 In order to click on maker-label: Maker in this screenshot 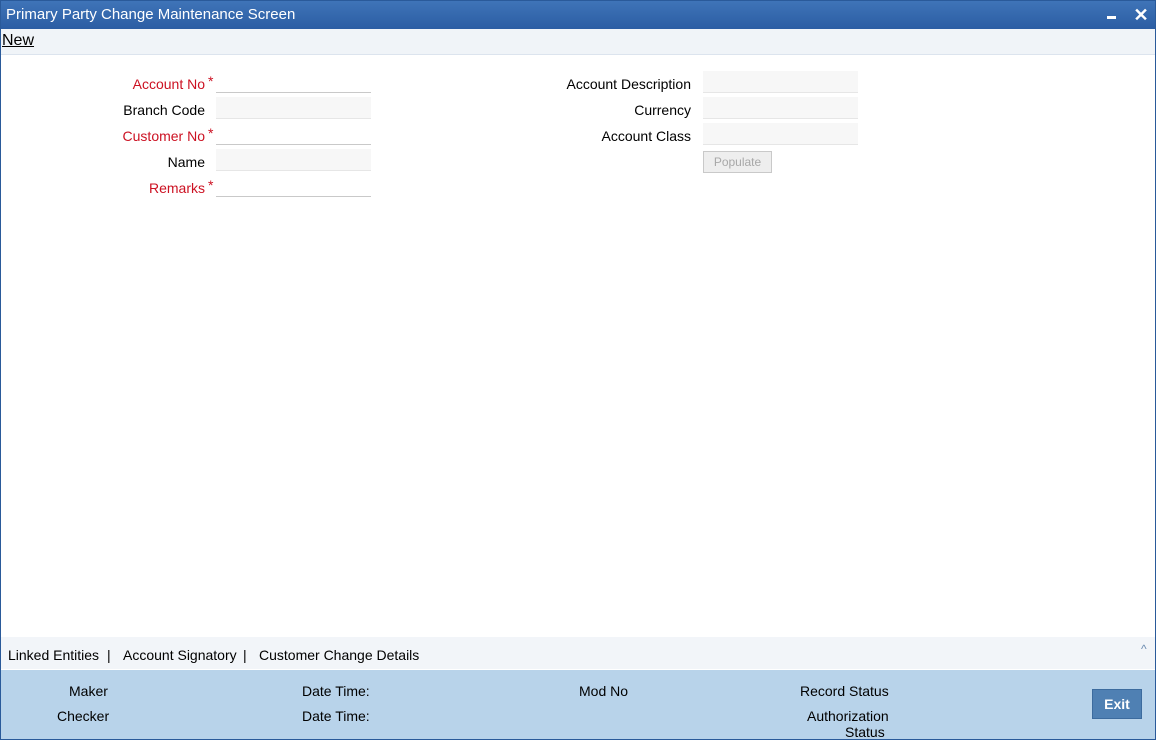, I will do `click(88, 691)`.